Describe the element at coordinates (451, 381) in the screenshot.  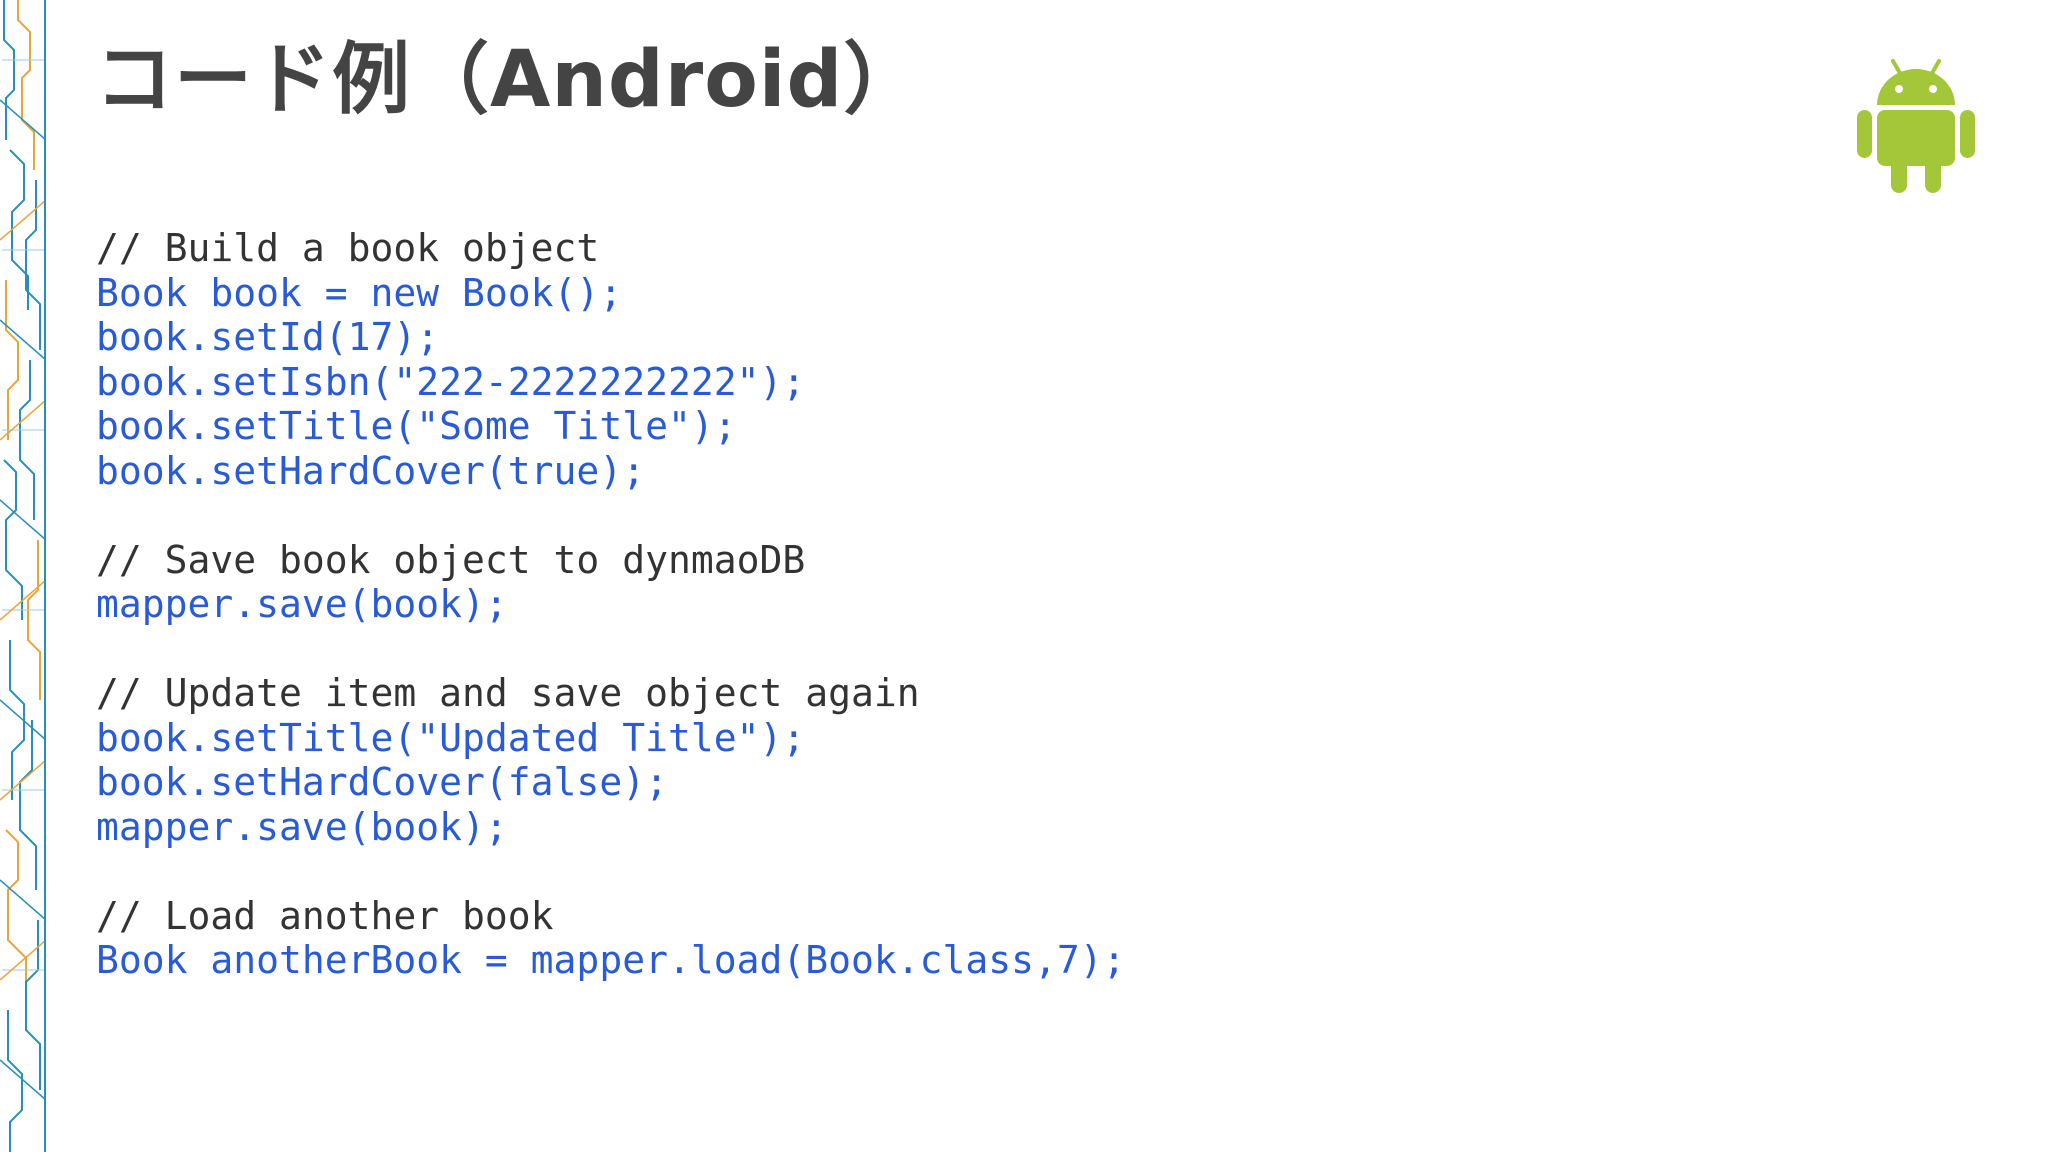
I see `code-statement-line: book.setIsbn("222-2222222222");` at that location.